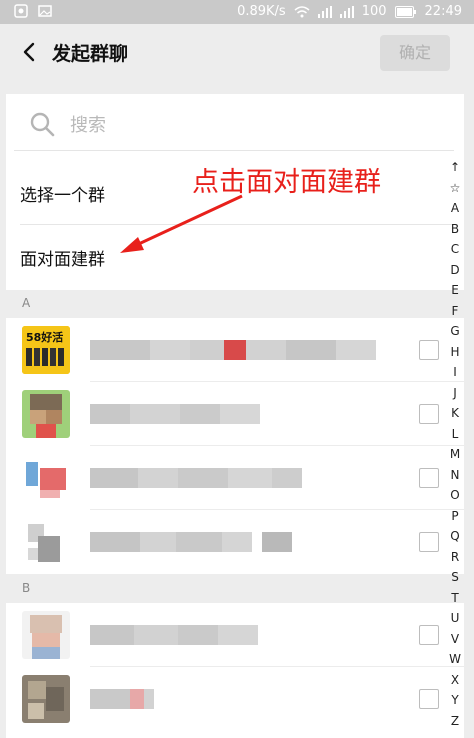 The width and height of the screenshot is (474, 738). I want to click on index-letter: D, so click(455, 270).